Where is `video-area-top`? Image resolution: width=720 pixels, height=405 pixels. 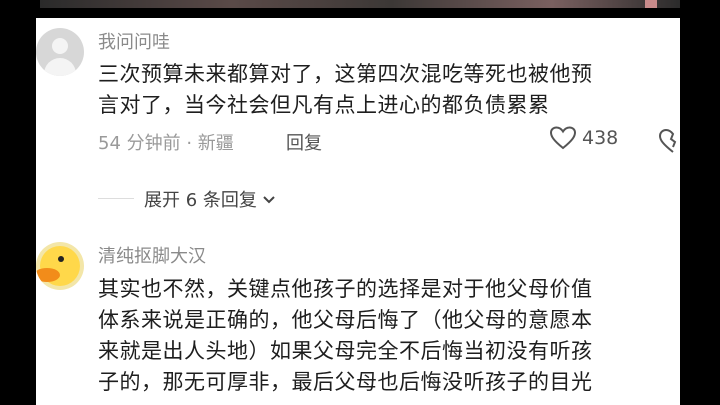 video-area-top is located at coordinates (360, 10).